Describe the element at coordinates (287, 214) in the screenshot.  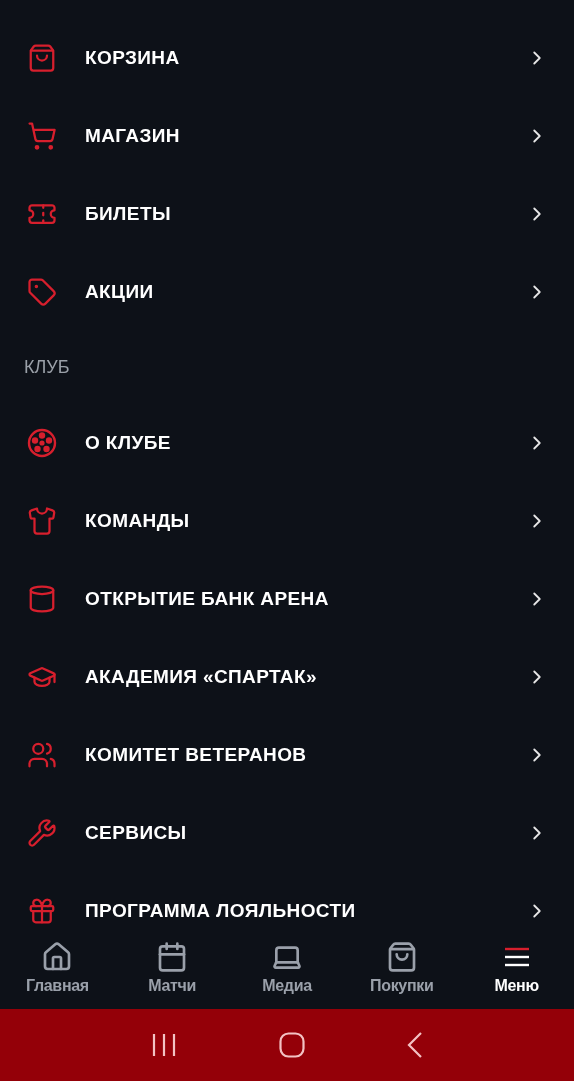
I see `menu-item: БИЛЕТЫ` at that location.